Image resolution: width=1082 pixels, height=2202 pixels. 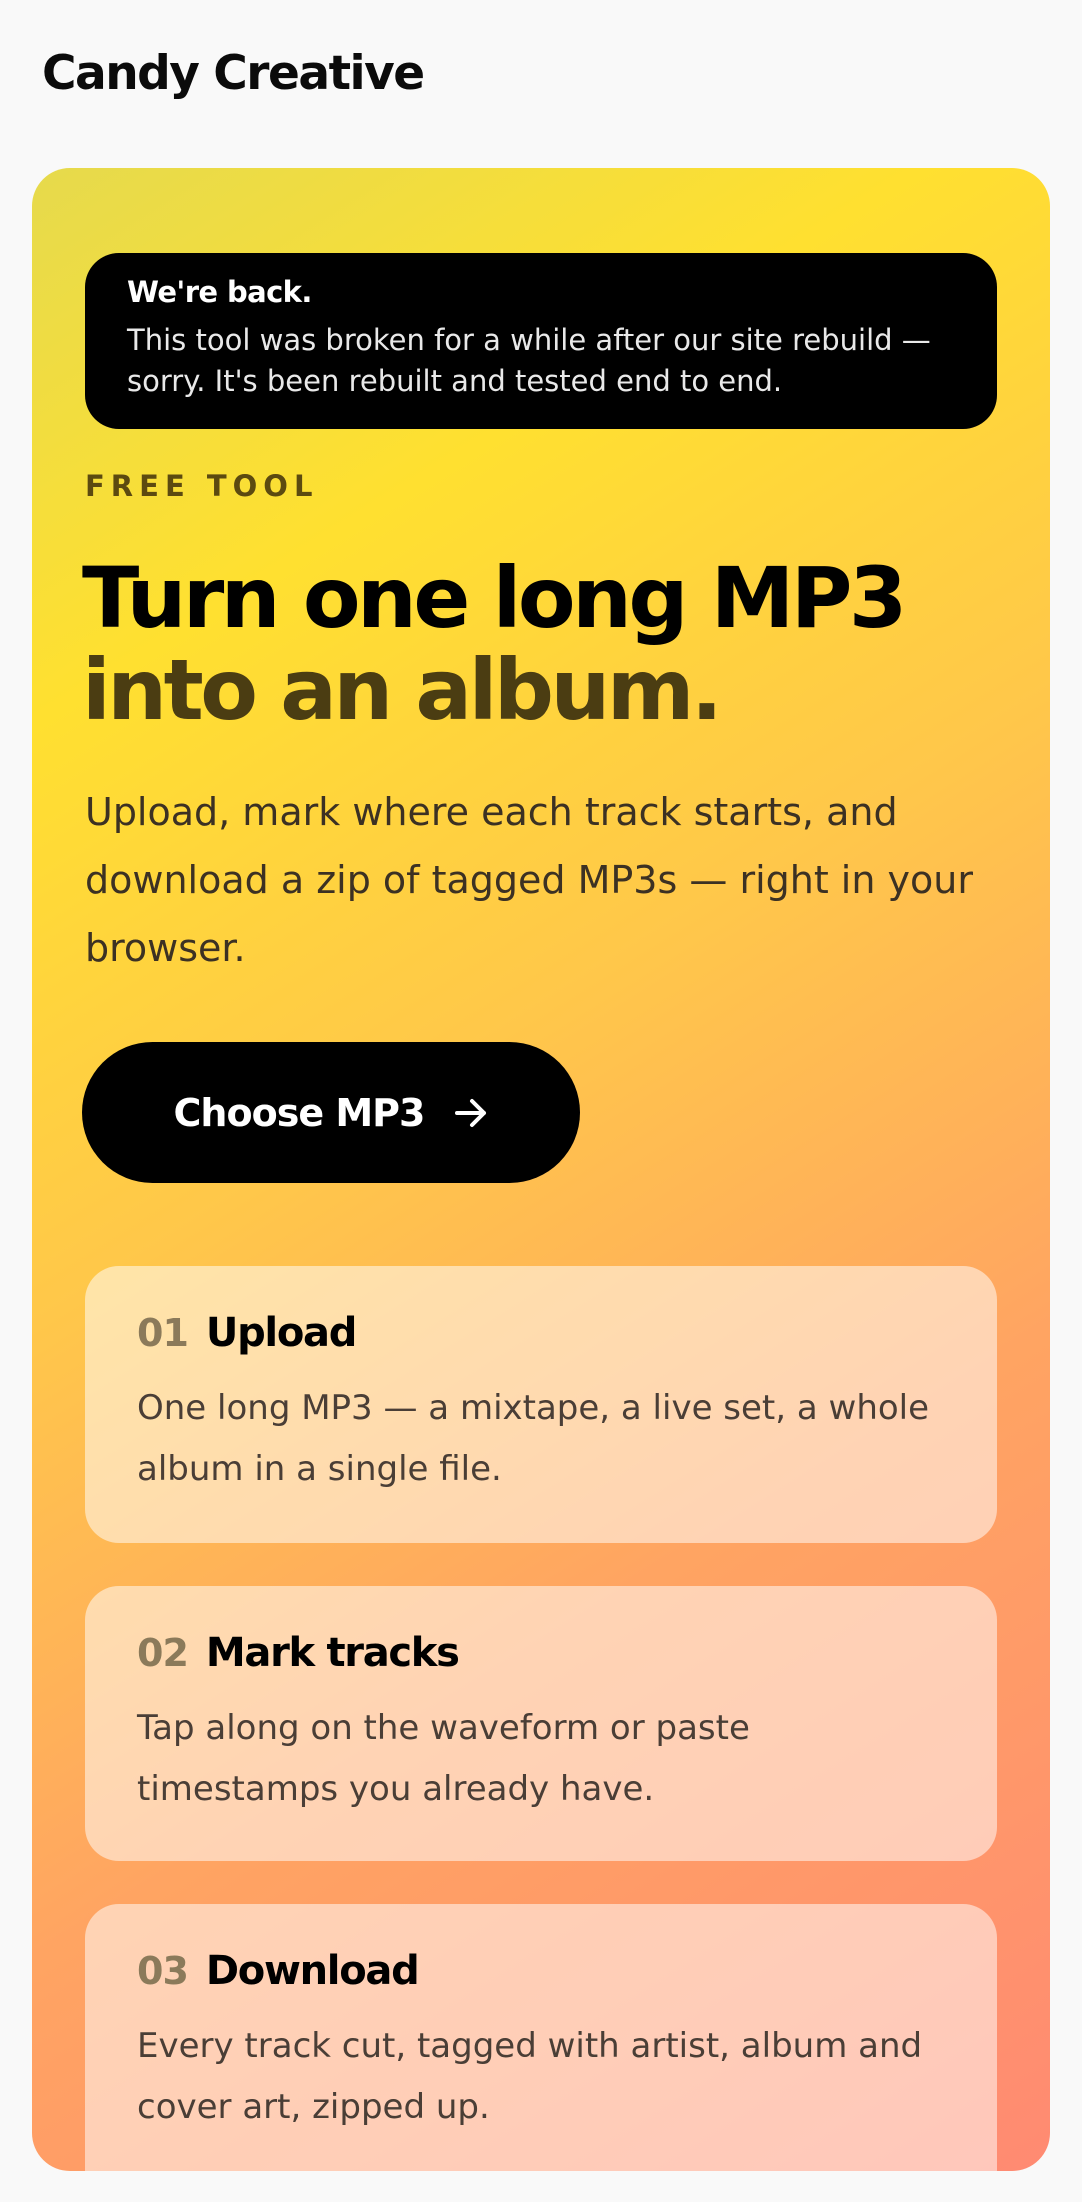 What do you see at coordinates (332, 1653) in the screenshot?
I see `step-title: Mark tracks` at bounding box center [332, 1653].